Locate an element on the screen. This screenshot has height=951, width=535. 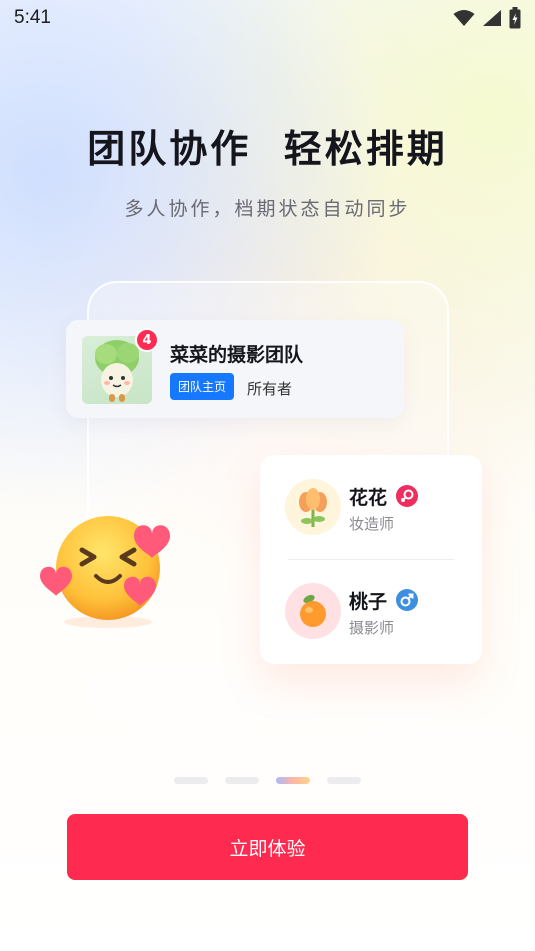
member-name: 花花 is located at coordinates (368, 498).